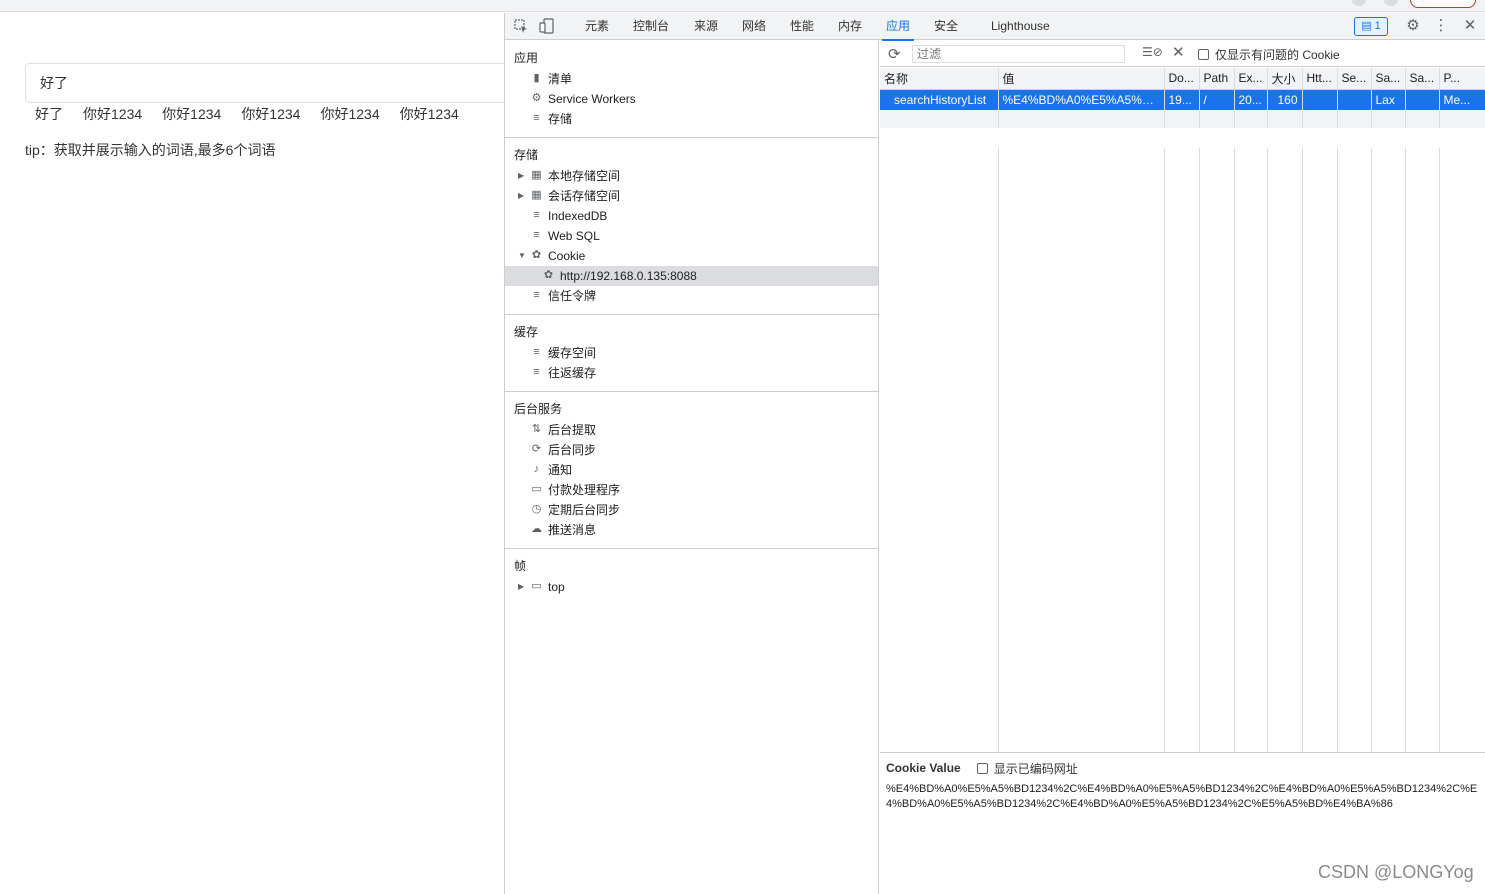 The height and width of the screenshot is (894, 1485). What do you see at coordinates (584, 490) in the screenshot?
I see `sidebar-item-label: 付款处理程序` at bounding box center [584, 490].